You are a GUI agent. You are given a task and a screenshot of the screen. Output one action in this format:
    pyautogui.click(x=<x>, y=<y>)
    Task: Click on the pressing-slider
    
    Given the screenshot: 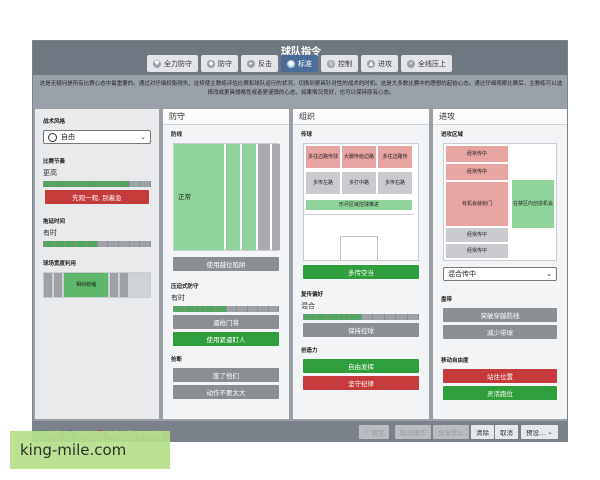 What is the action you would take?
    pyautogui.click(x=226, y=309)
    